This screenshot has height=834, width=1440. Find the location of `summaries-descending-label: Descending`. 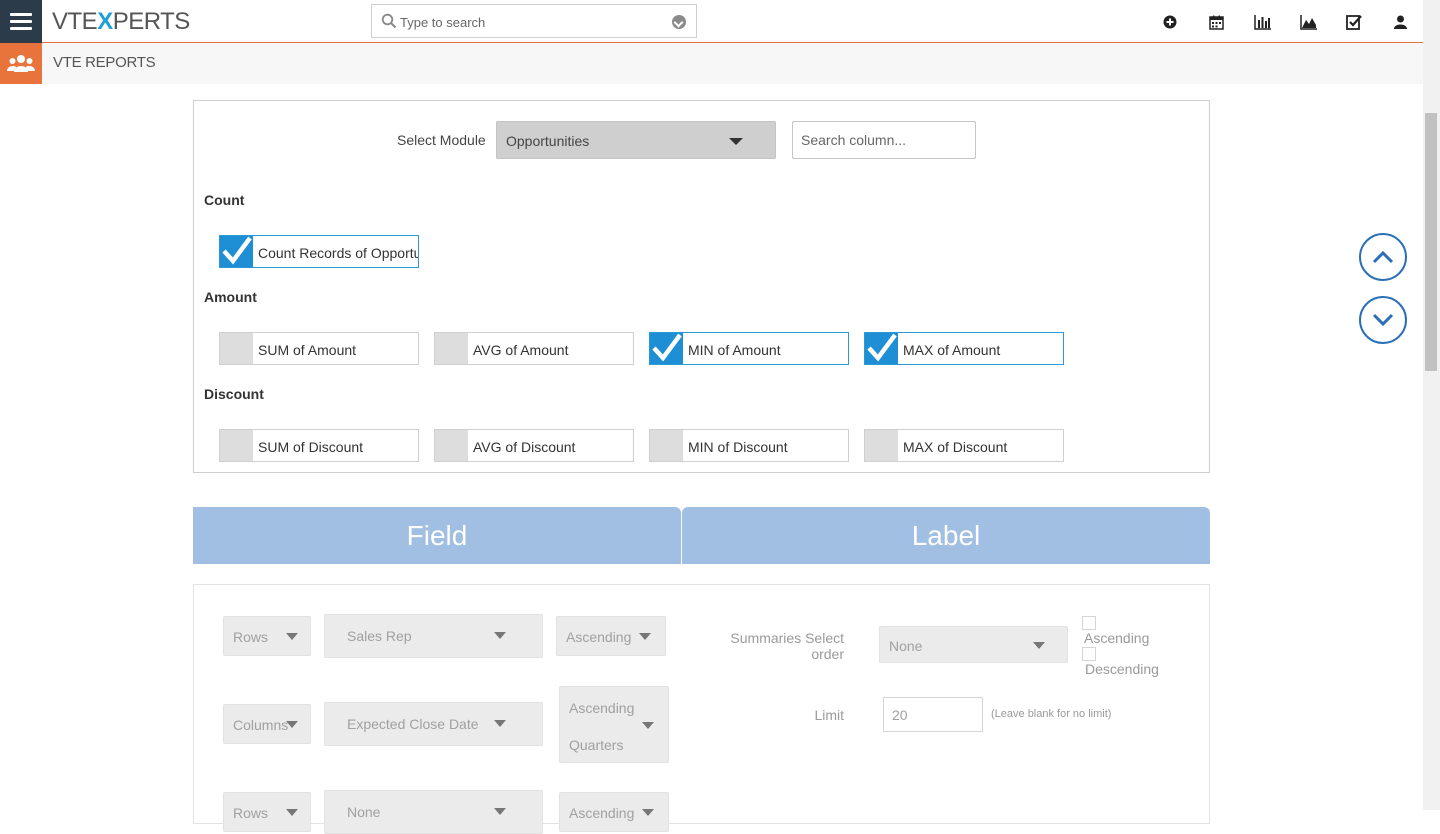

summaries-descending-label: Descending is located at coordinates (1122, 669).